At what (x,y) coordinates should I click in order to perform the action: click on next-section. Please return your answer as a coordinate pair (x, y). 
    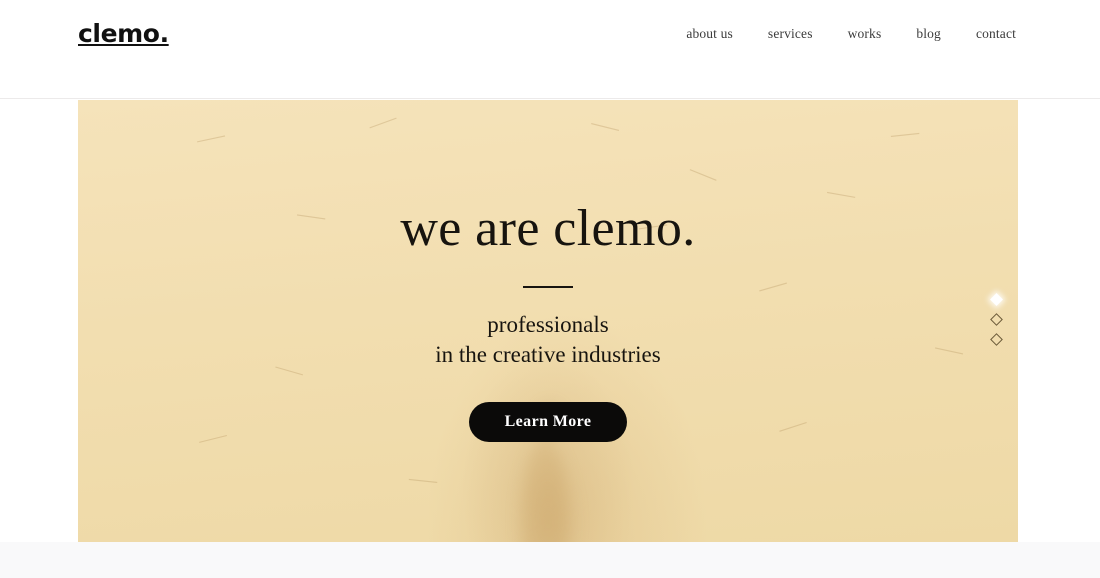
    Looking at the image, I should click on (550, 560).